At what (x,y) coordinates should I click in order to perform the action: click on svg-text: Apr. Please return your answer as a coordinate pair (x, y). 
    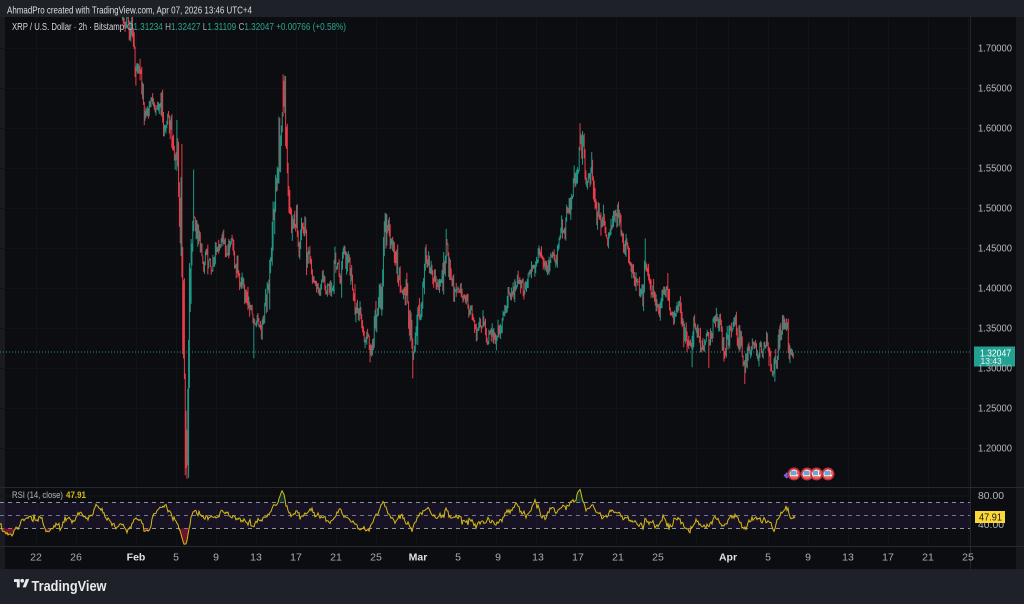
    Looking at the image, I should click on (728, 558).